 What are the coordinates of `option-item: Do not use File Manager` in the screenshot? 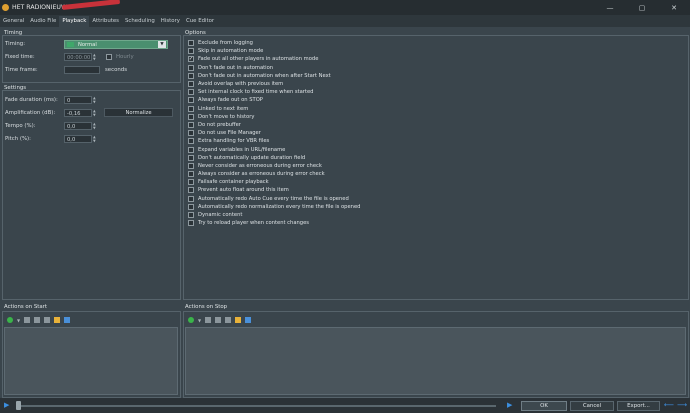 It's located at (274, 133).